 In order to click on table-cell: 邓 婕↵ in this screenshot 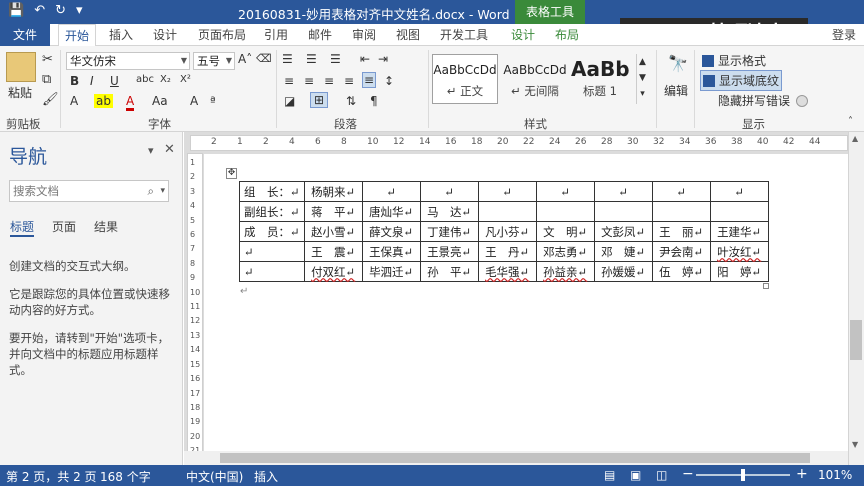, I will do `click(623, 251)`.